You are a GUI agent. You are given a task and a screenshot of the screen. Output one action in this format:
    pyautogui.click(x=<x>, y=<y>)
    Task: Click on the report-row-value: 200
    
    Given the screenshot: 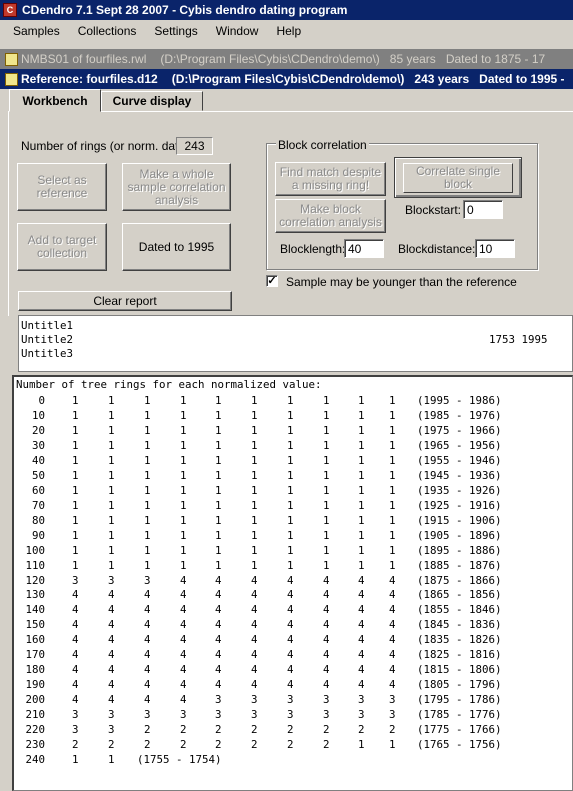 What is the action you would take?
    pyautogui.click(x=35, y=700)
    